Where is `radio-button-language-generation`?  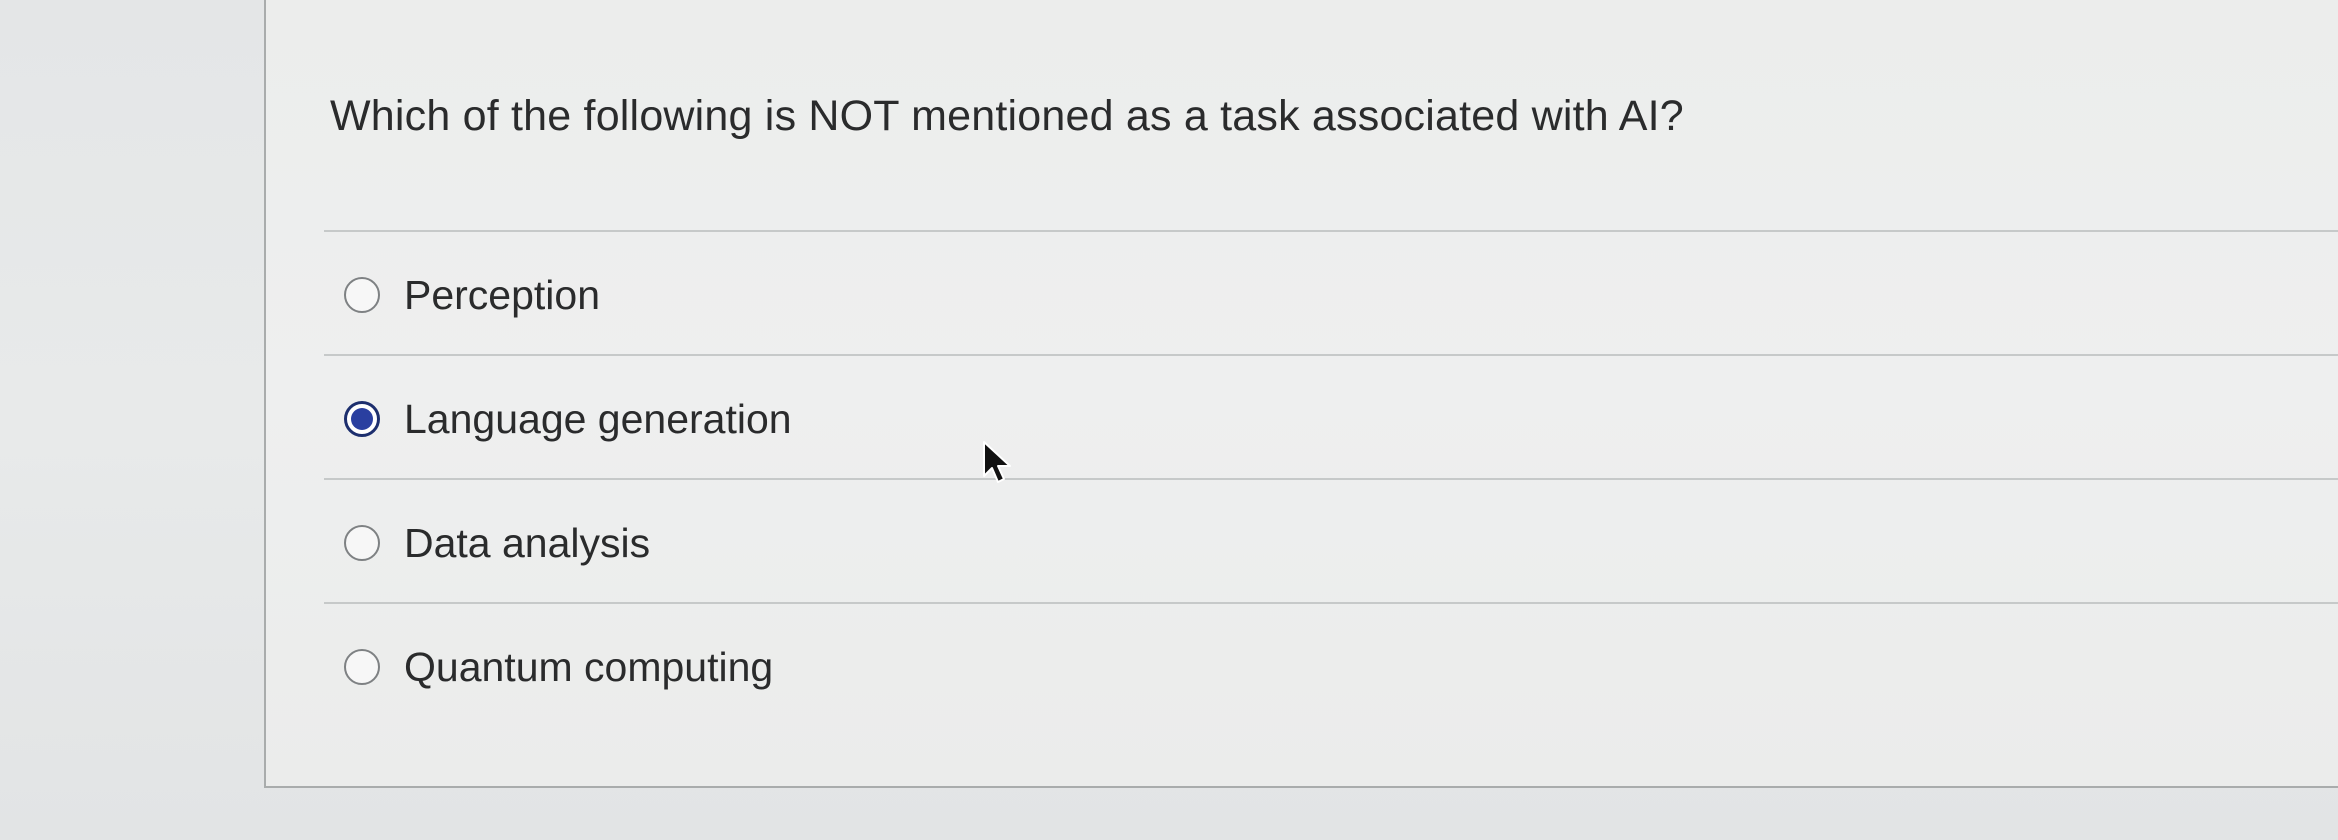
radio-button-language-generation is located at coordinates (362, 419).